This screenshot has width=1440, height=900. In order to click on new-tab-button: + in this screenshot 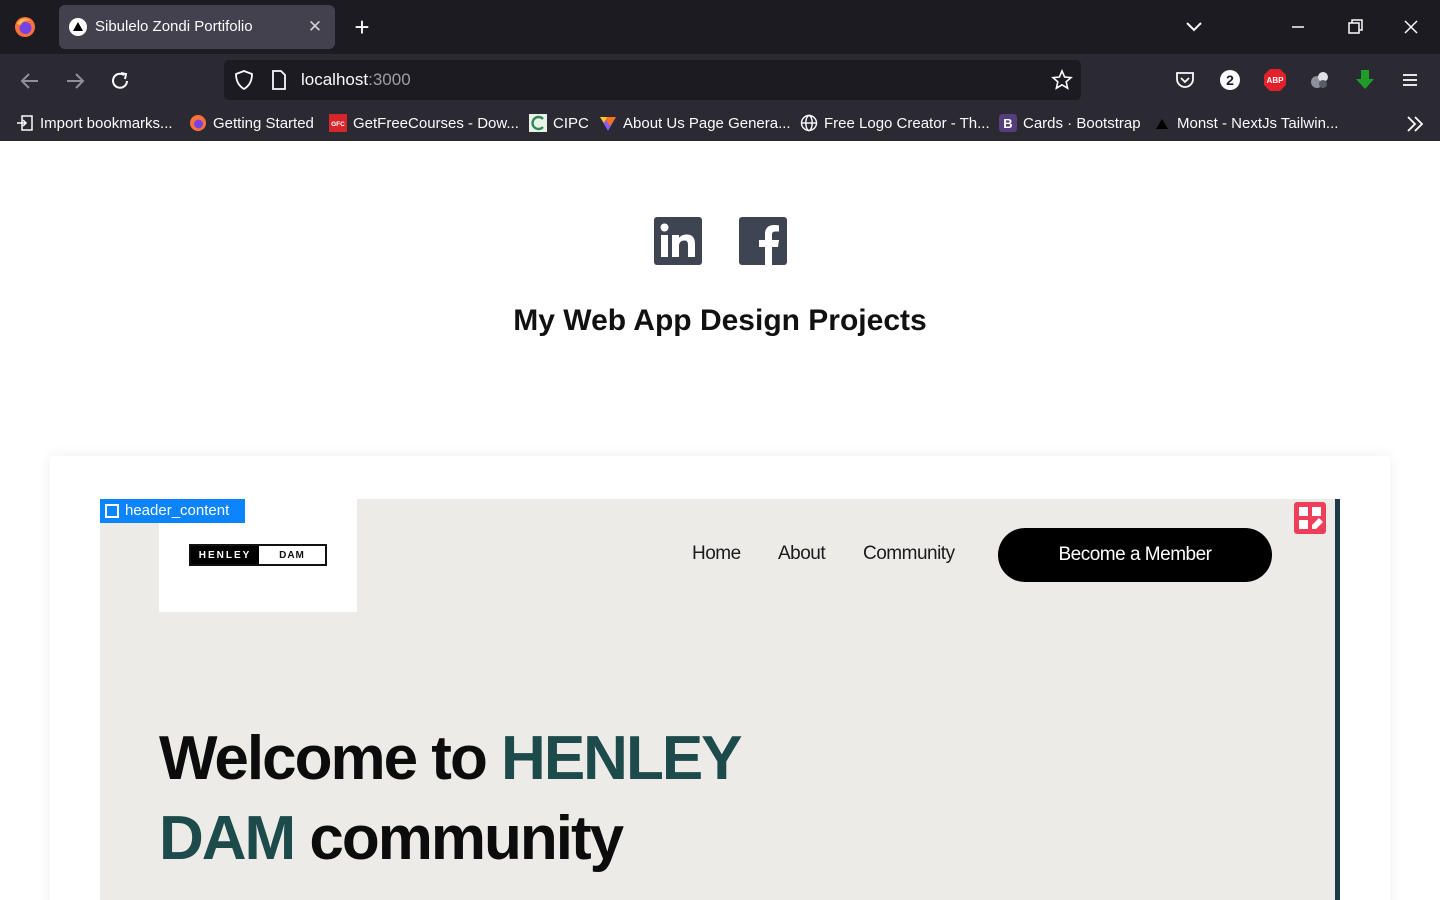, I will do `click(362, 27)`.